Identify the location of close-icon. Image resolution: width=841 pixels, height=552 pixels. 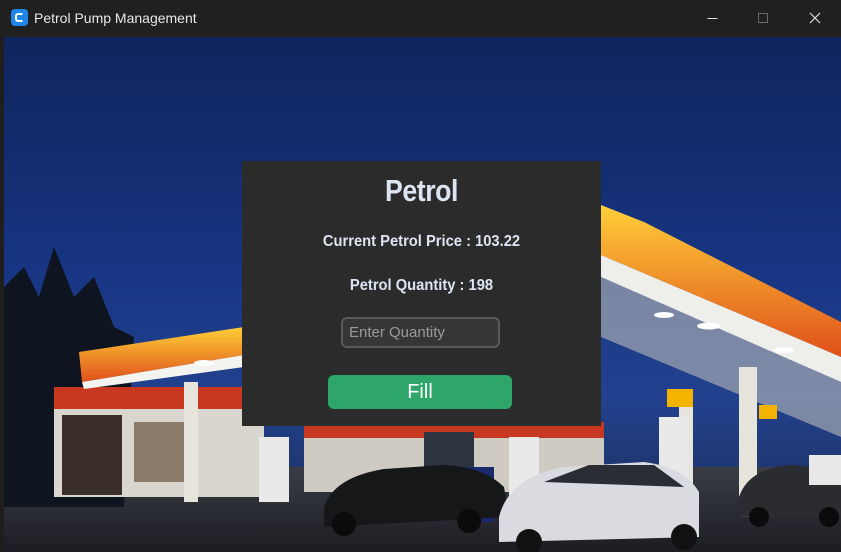
(815, 18).